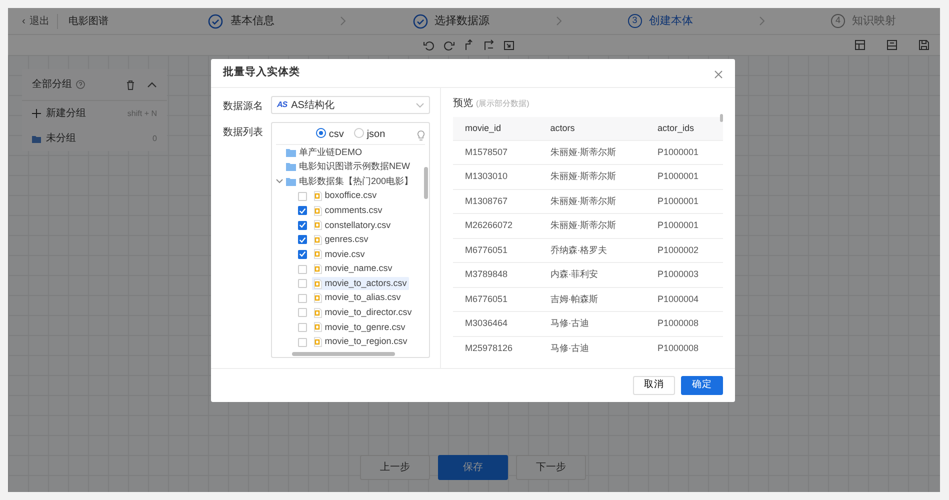  What do you see at coordinates (350, 105) in the screenshot?
I see `source-select: AS AS结构化` at bounding box center [350, 105].